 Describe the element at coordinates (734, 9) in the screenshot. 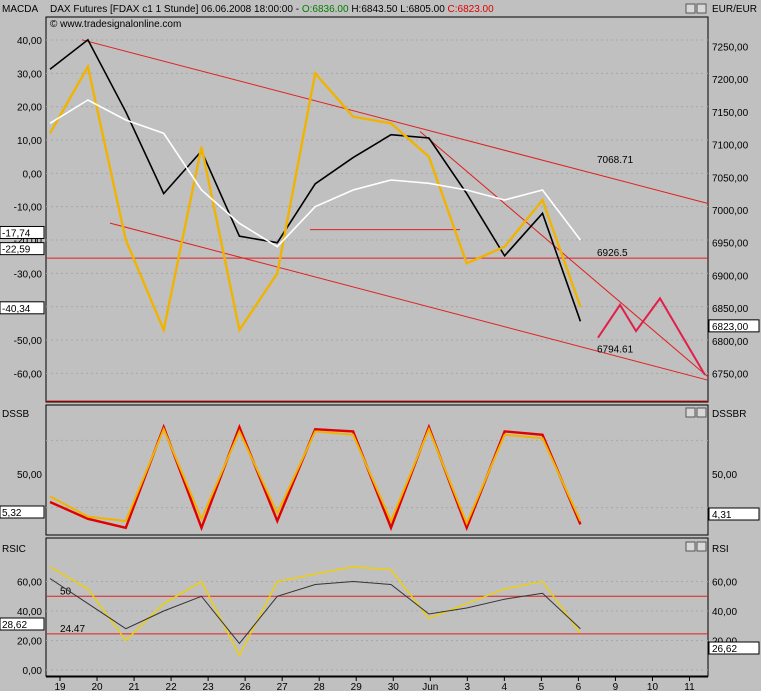

I see `main-pane-right-label: EUR/EUR` at that location.